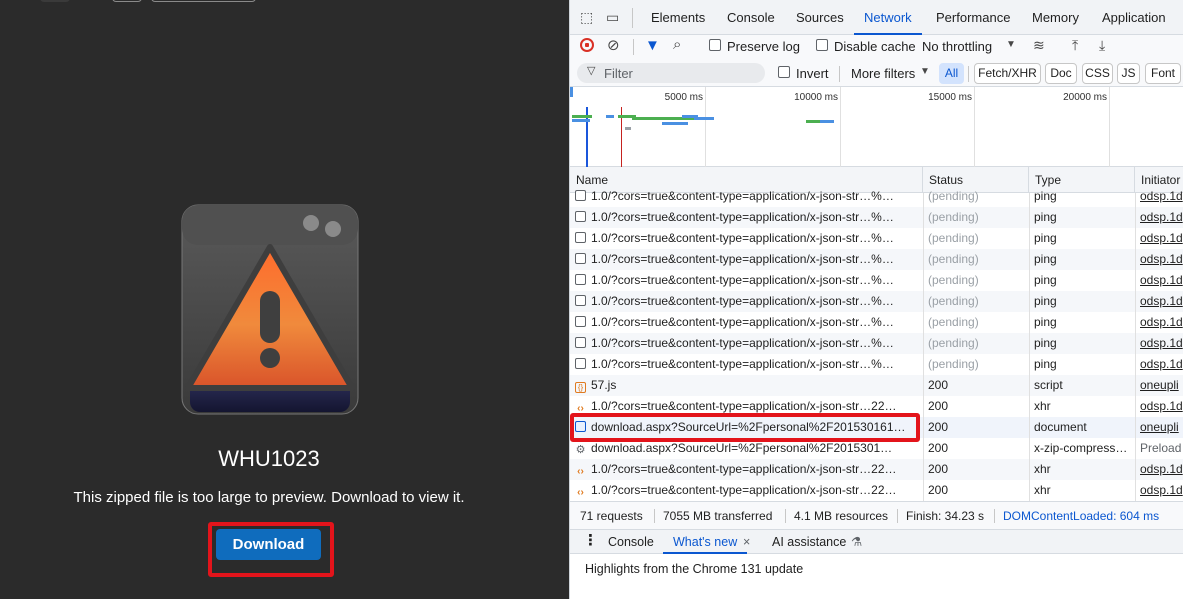 This screenshot has width=1183, height=599. What do you see at coordinates (586, 17) in the screenshot?
I see `inspect-element-icon: ⬚` at bounding box center [586, 17].